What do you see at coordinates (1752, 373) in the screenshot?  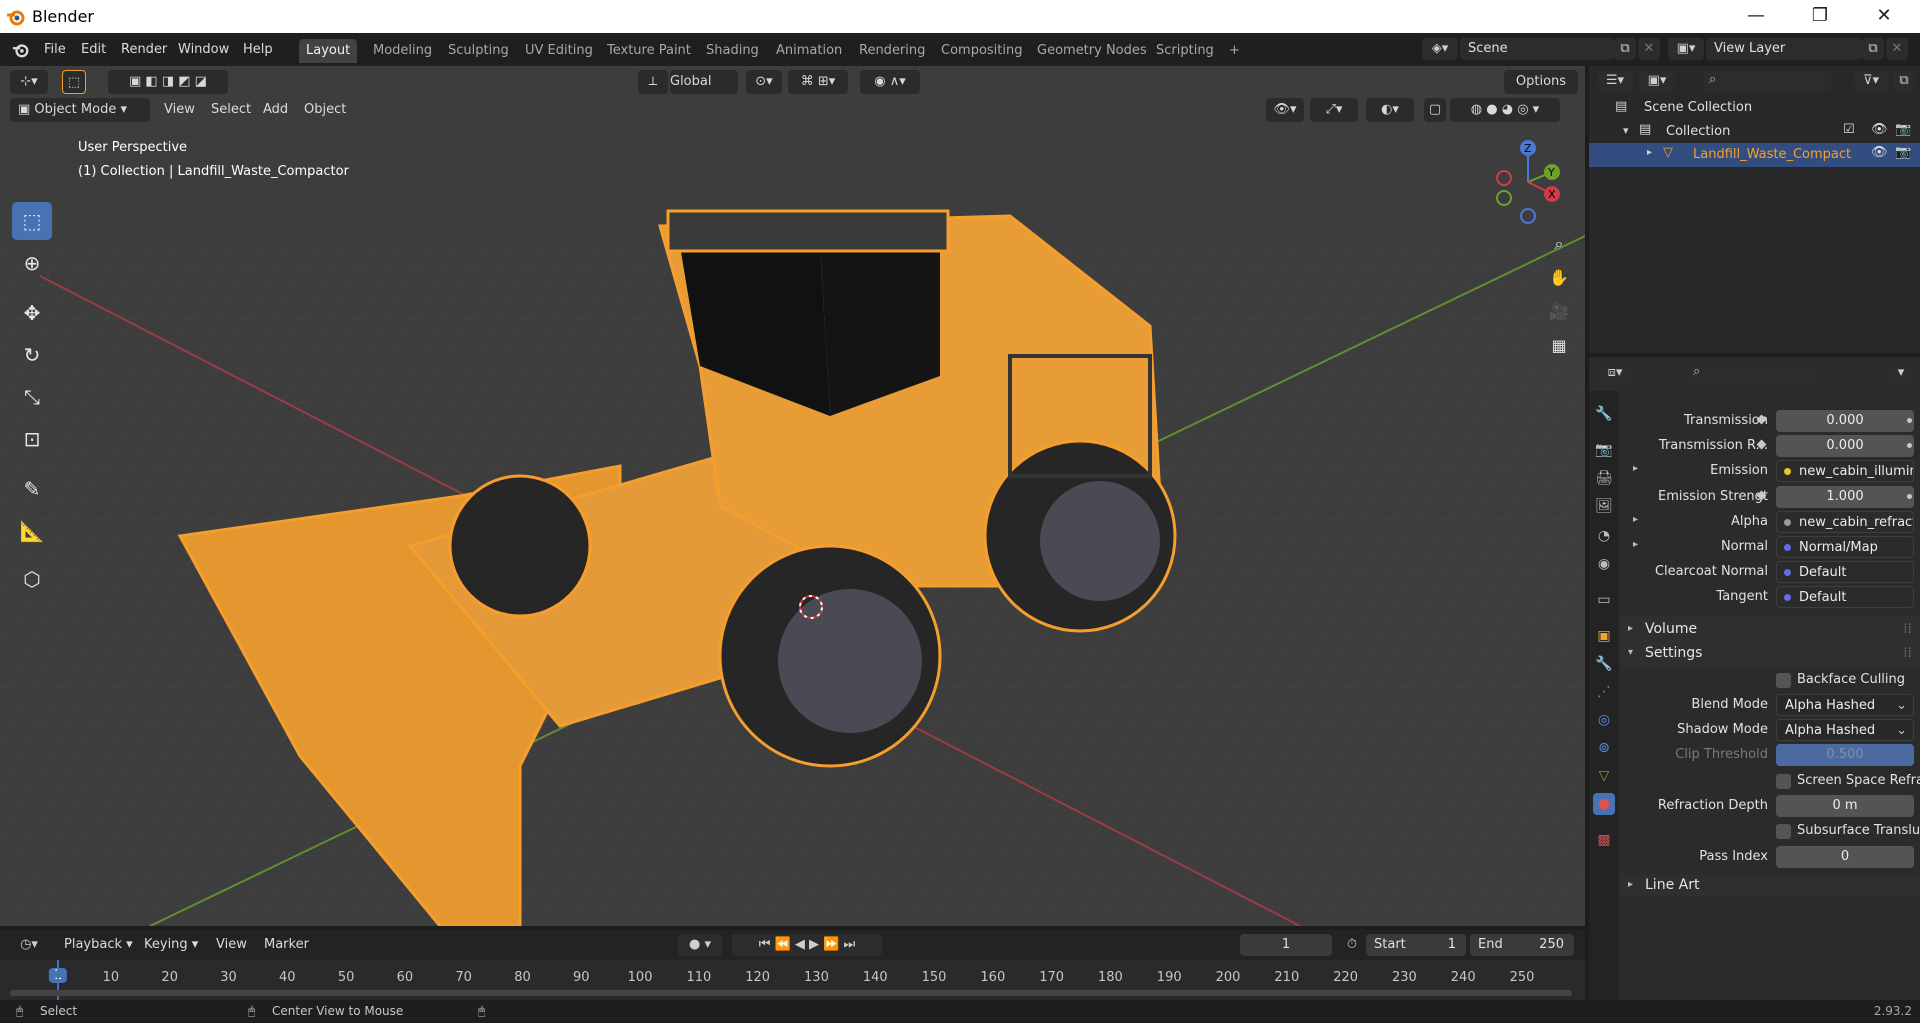 I see `properties-search-input` at bounding box center [1752, 373].